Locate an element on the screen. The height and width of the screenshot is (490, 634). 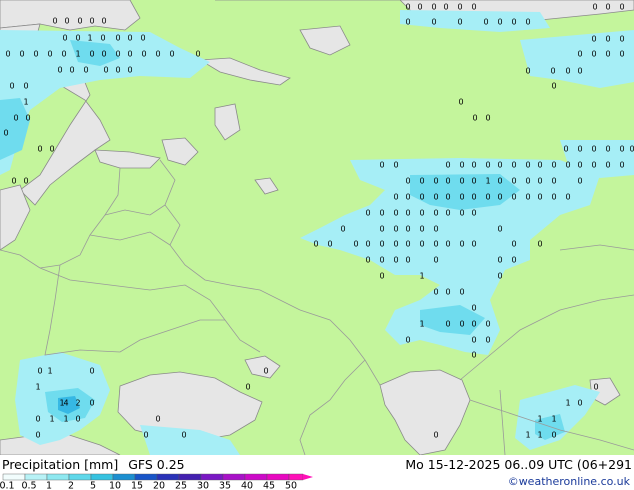
legend-tick-label: 1 is located at coordinates (49, 485).